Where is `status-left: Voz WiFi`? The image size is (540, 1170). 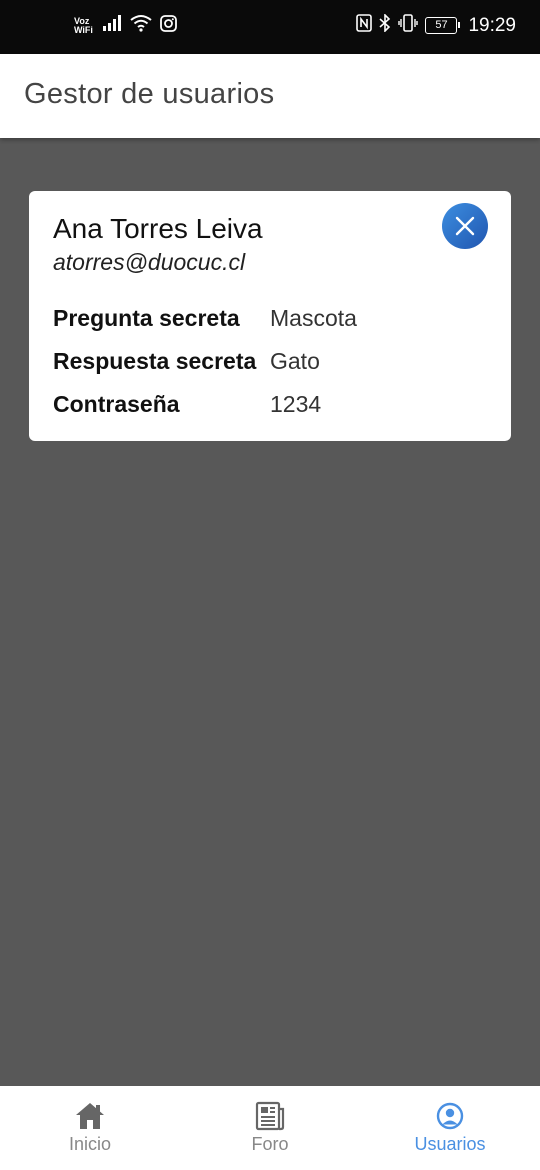 status-left: Voz WiFi is located at coordinates (125, 25).